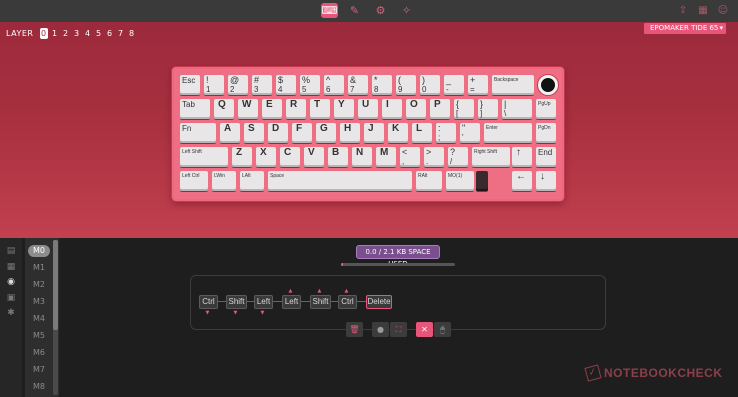 The width and height of the screenshot is (738, 397). What do you see at coordinates (723, 10) in the screenshot?
I see `user-icon: ☺` at bounding box center [723, 10].